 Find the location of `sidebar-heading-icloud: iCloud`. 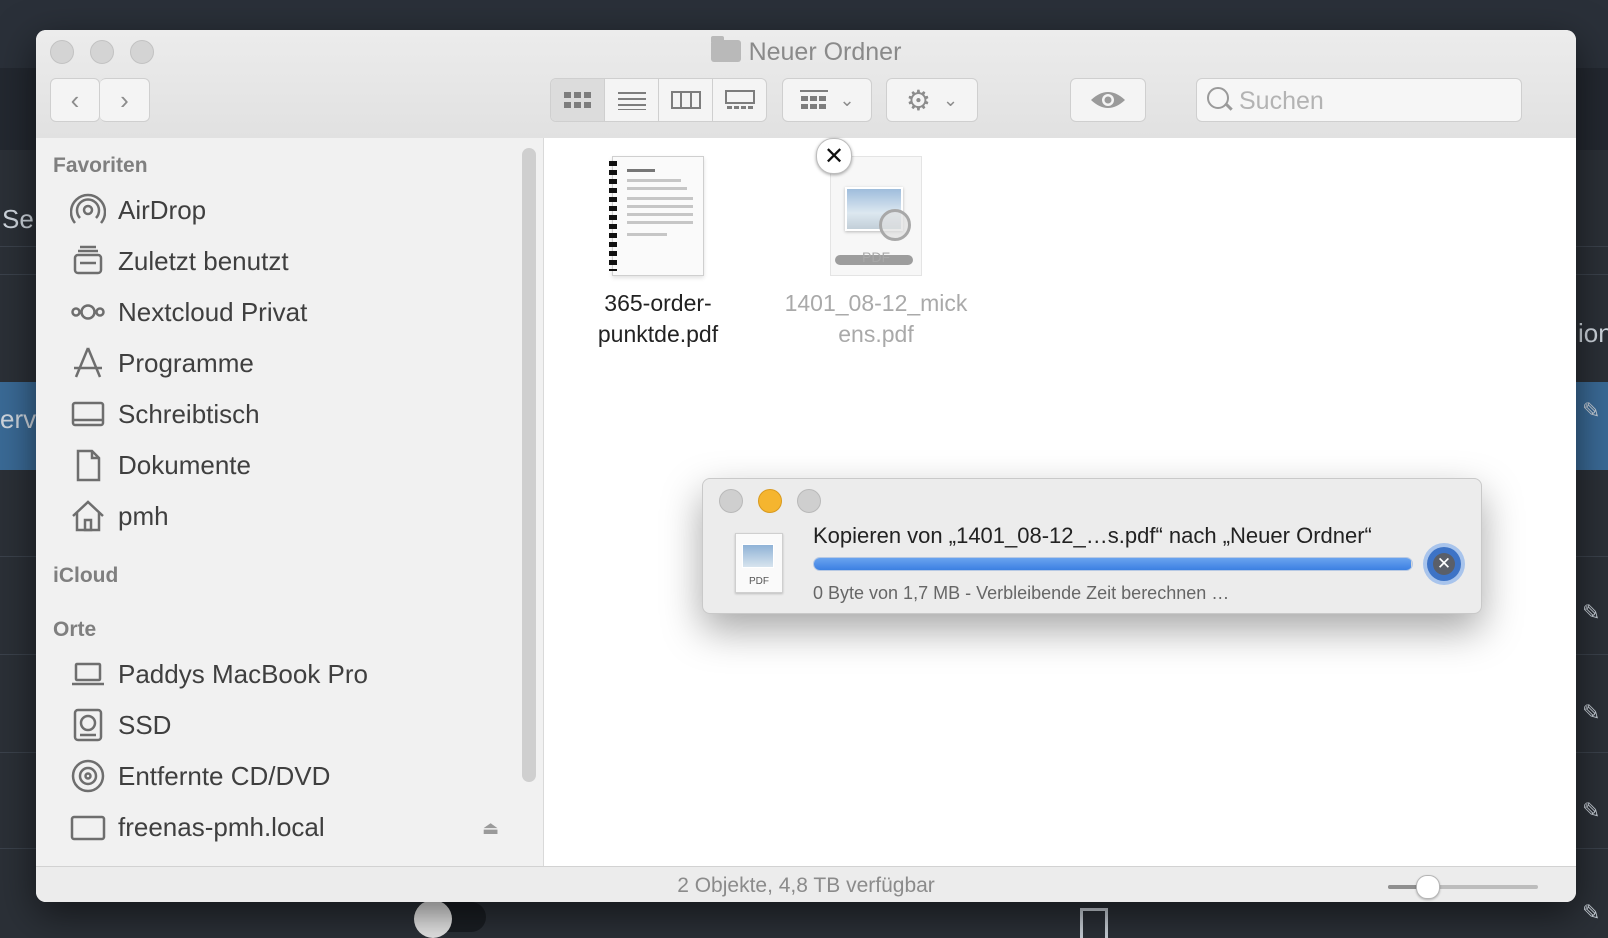

sidebar-heading-icloud: iCloud is located at coordinates (86, 575).